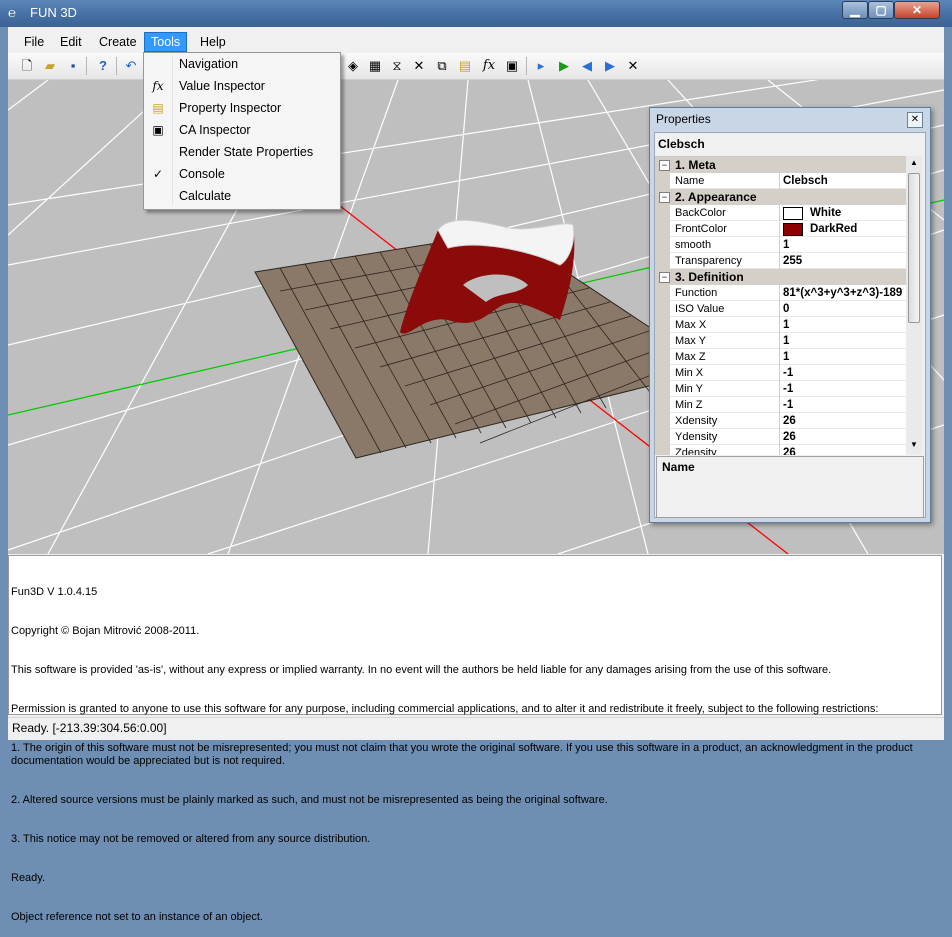 The width and height of the screenshot is (952, 937). I want to click on scrollbar-thumb, so click(914, 248).